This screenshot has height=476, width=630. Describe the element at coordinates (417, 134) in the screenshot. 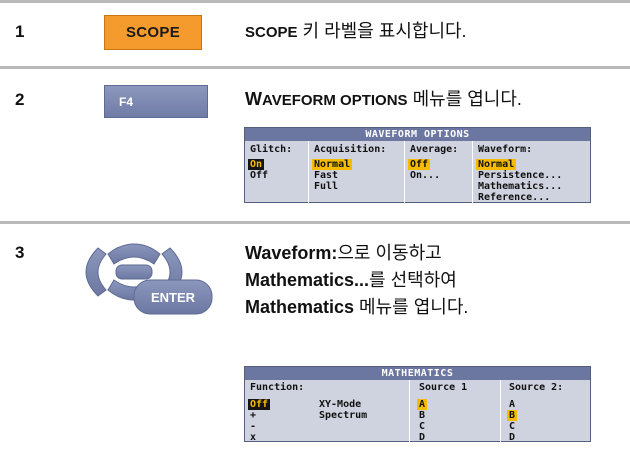

I see `menu-title: WAVEFORM OPTIONS` at that location.